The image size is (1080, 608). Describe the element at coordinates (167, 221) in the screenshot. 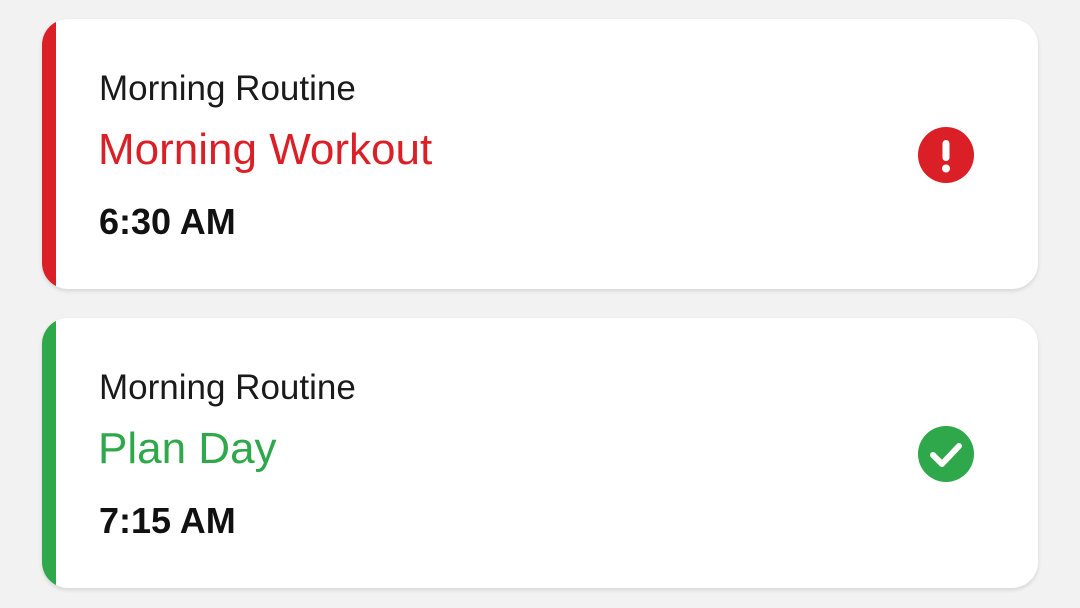

I see `task-time: 6:30 AM` at that location.